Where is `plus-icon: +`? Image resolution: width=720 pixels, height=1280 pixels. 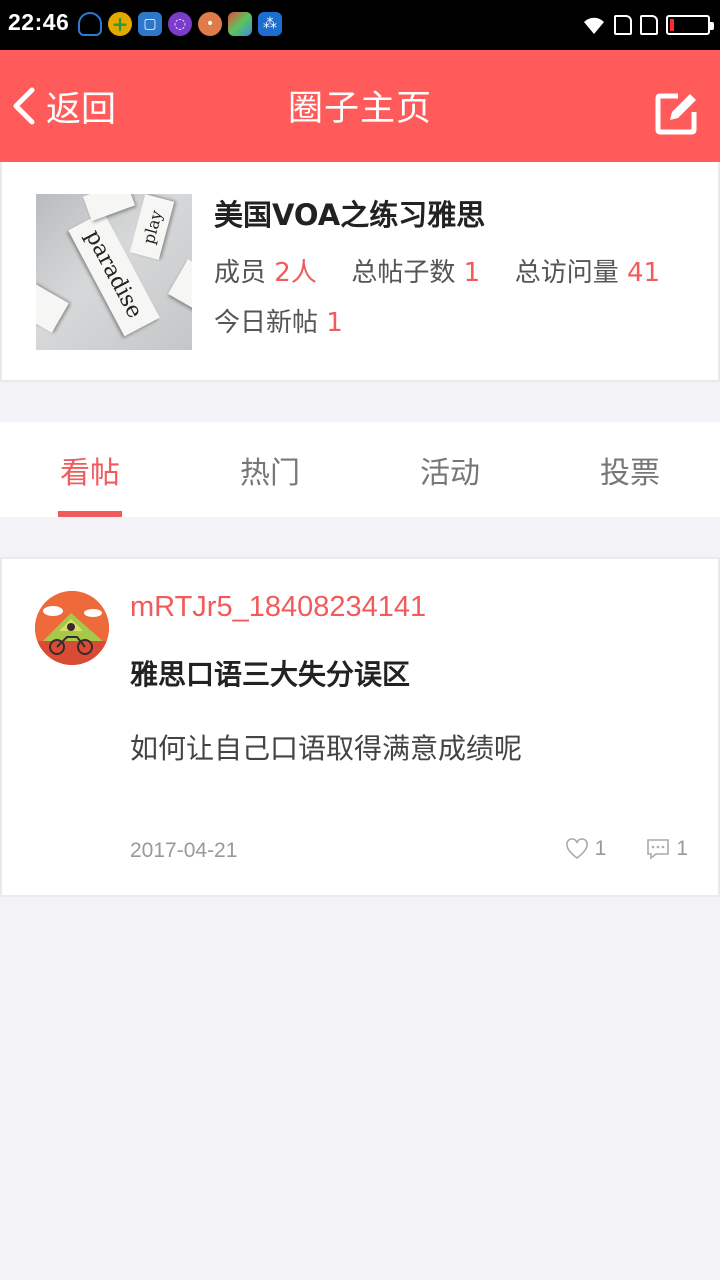
plus-icon: + is located at coordinates (120, 24).